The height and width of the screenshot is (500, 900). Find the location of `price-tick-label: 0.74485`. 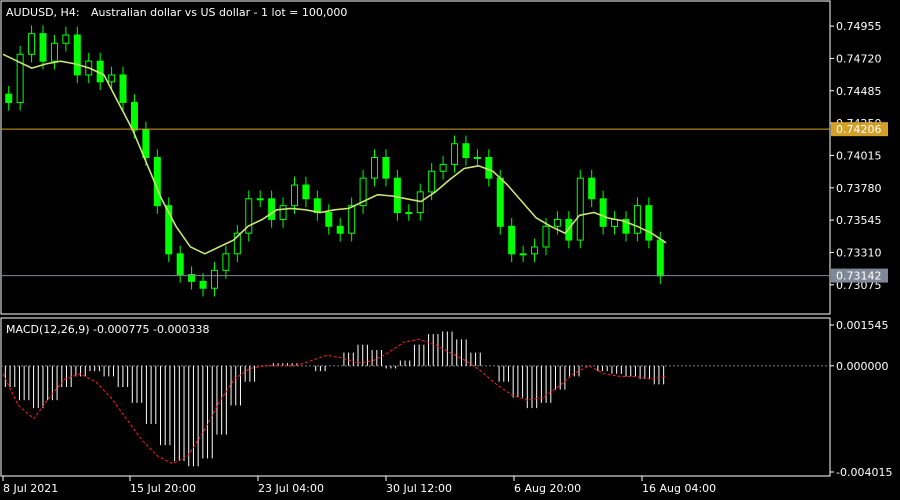

price-tick-label: 0.74485 is located at coordinates (859, 91).